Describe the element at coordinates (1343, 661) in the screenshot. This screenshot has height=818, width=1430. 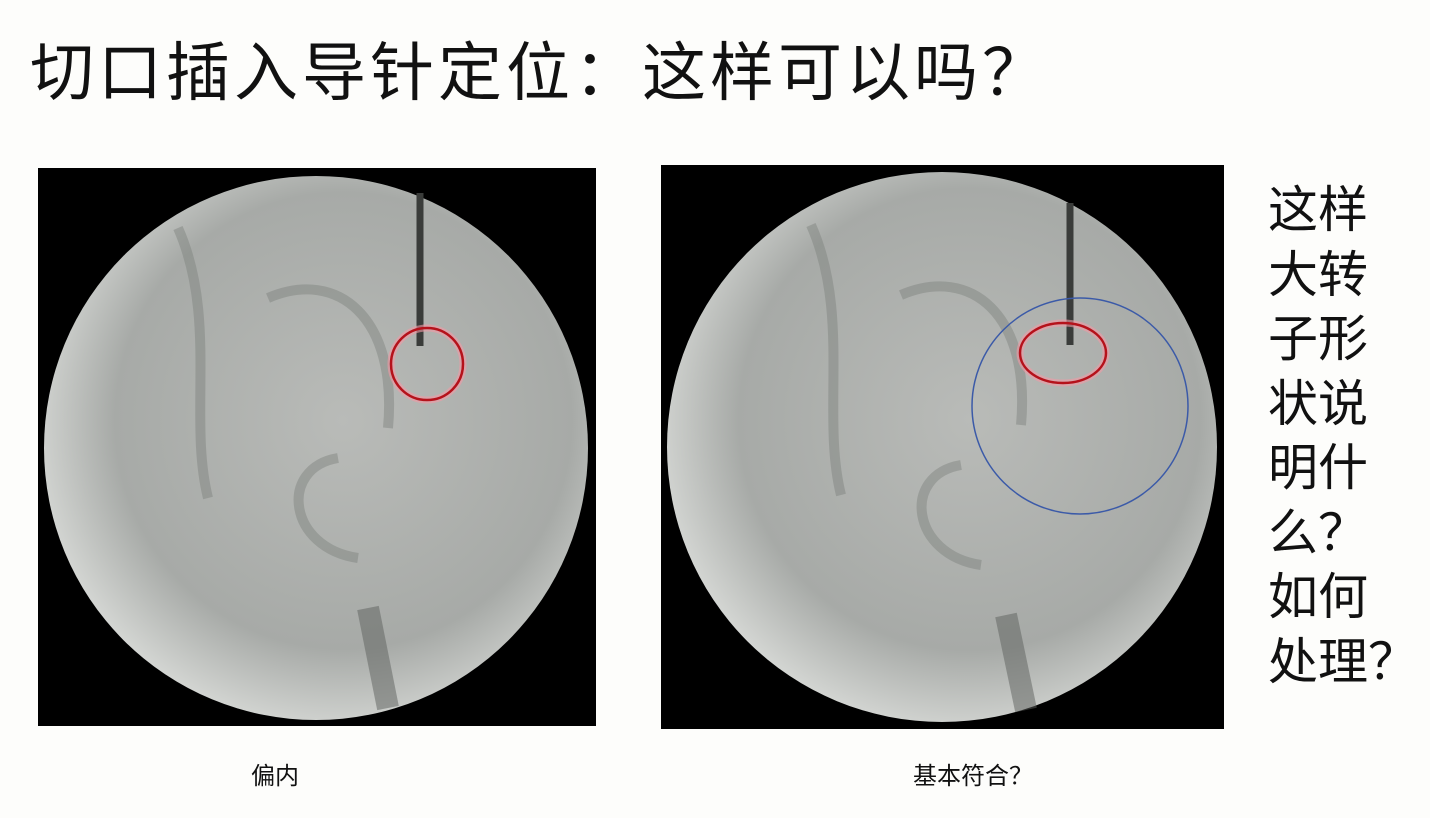
I see `side-question-line: 处理？` at that location.